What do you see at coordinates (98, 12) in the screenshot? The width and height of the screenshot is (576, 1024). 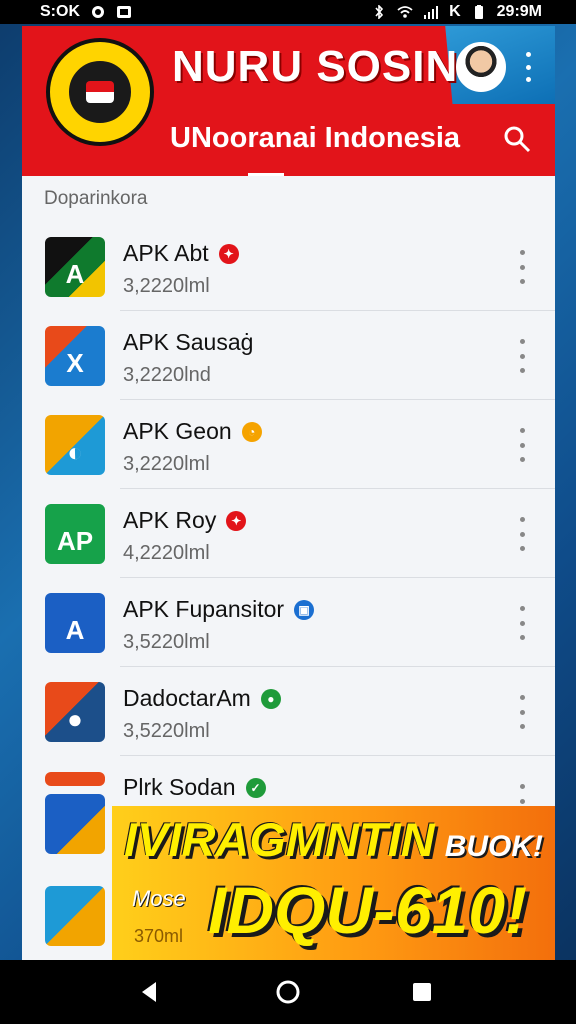 I see `camera-icon` at bounding box center [98, 12].